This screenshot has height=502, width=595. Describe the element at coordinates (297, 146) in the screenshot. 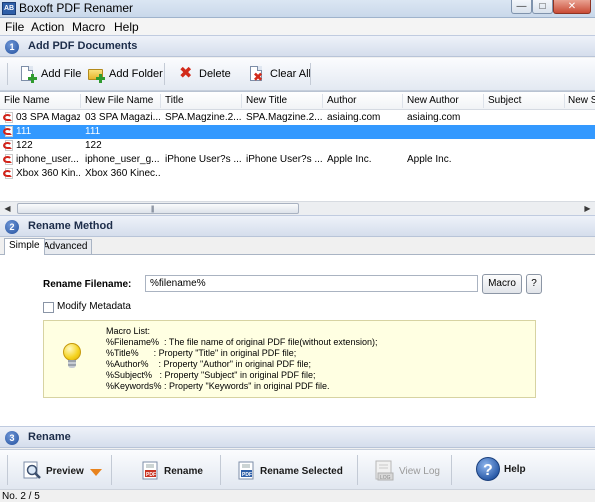

I see `table-row: 122 122` at that location.